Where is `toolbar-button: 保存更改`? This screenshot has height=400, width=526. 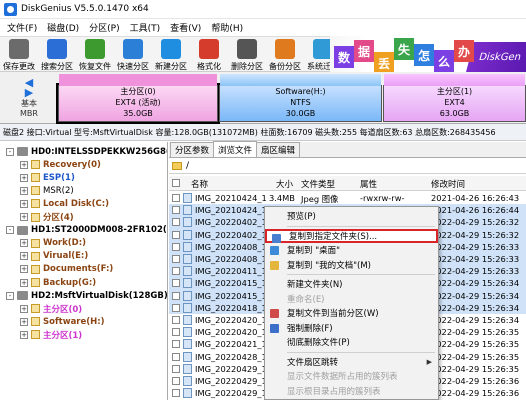 toolbar-button: 保存更改 is located at coordinates (19, 55).